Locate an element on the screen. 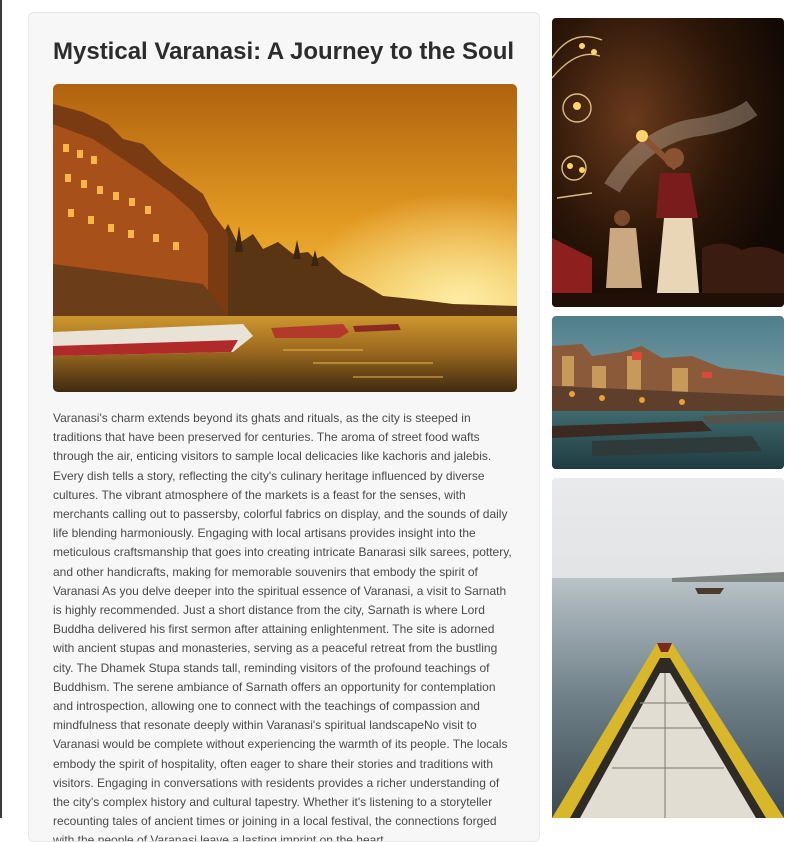 Image resolution: width=797 pixels, height=842 pixels. photo-ghats-boats-riverfront is located at coordinates (668, 392).